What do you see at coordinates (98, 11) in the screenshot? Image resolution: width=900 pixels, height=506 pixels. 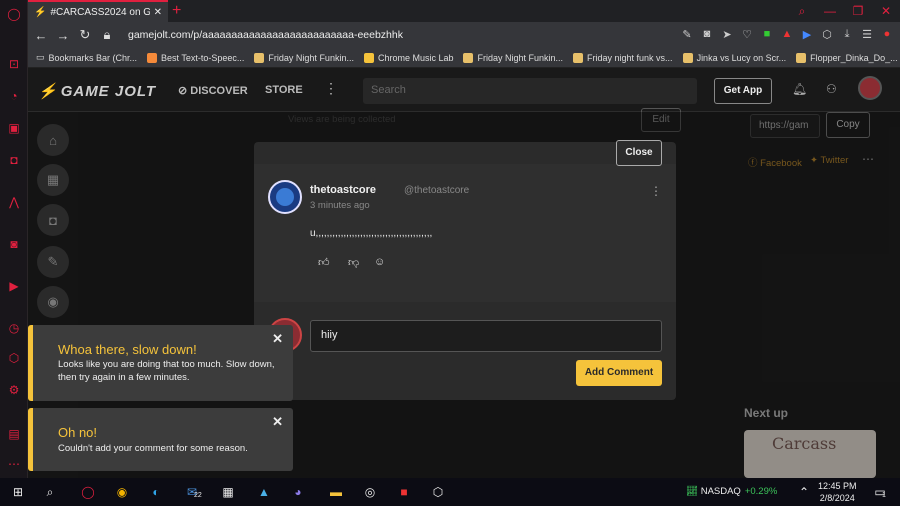 I see `tab-gamejolt: ⚡ #CARCASS2024 on Game Jolt ✕` at bounding box center [98, 11].